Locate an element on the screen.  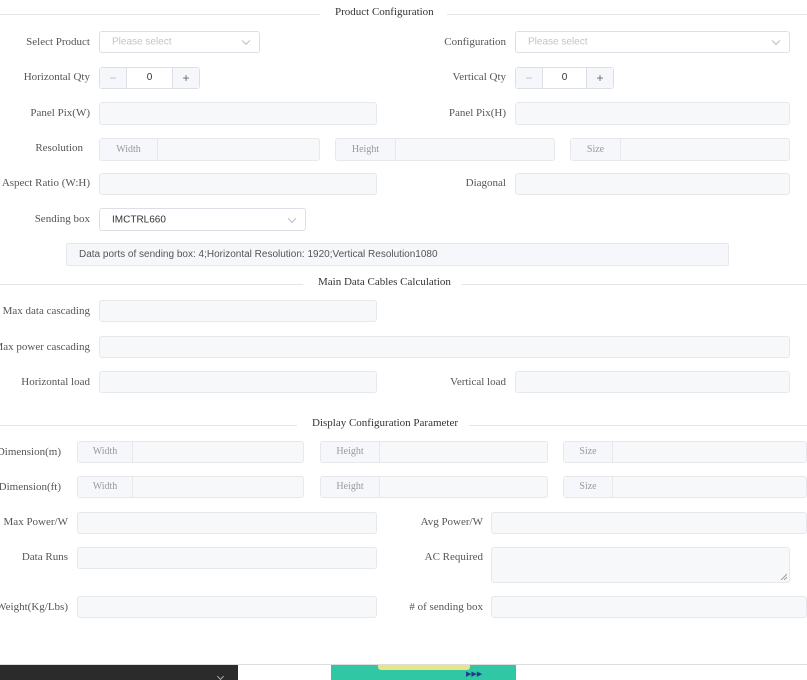
dimension-ft-label: Dimension(ft) is located at coordinates (30, 487).